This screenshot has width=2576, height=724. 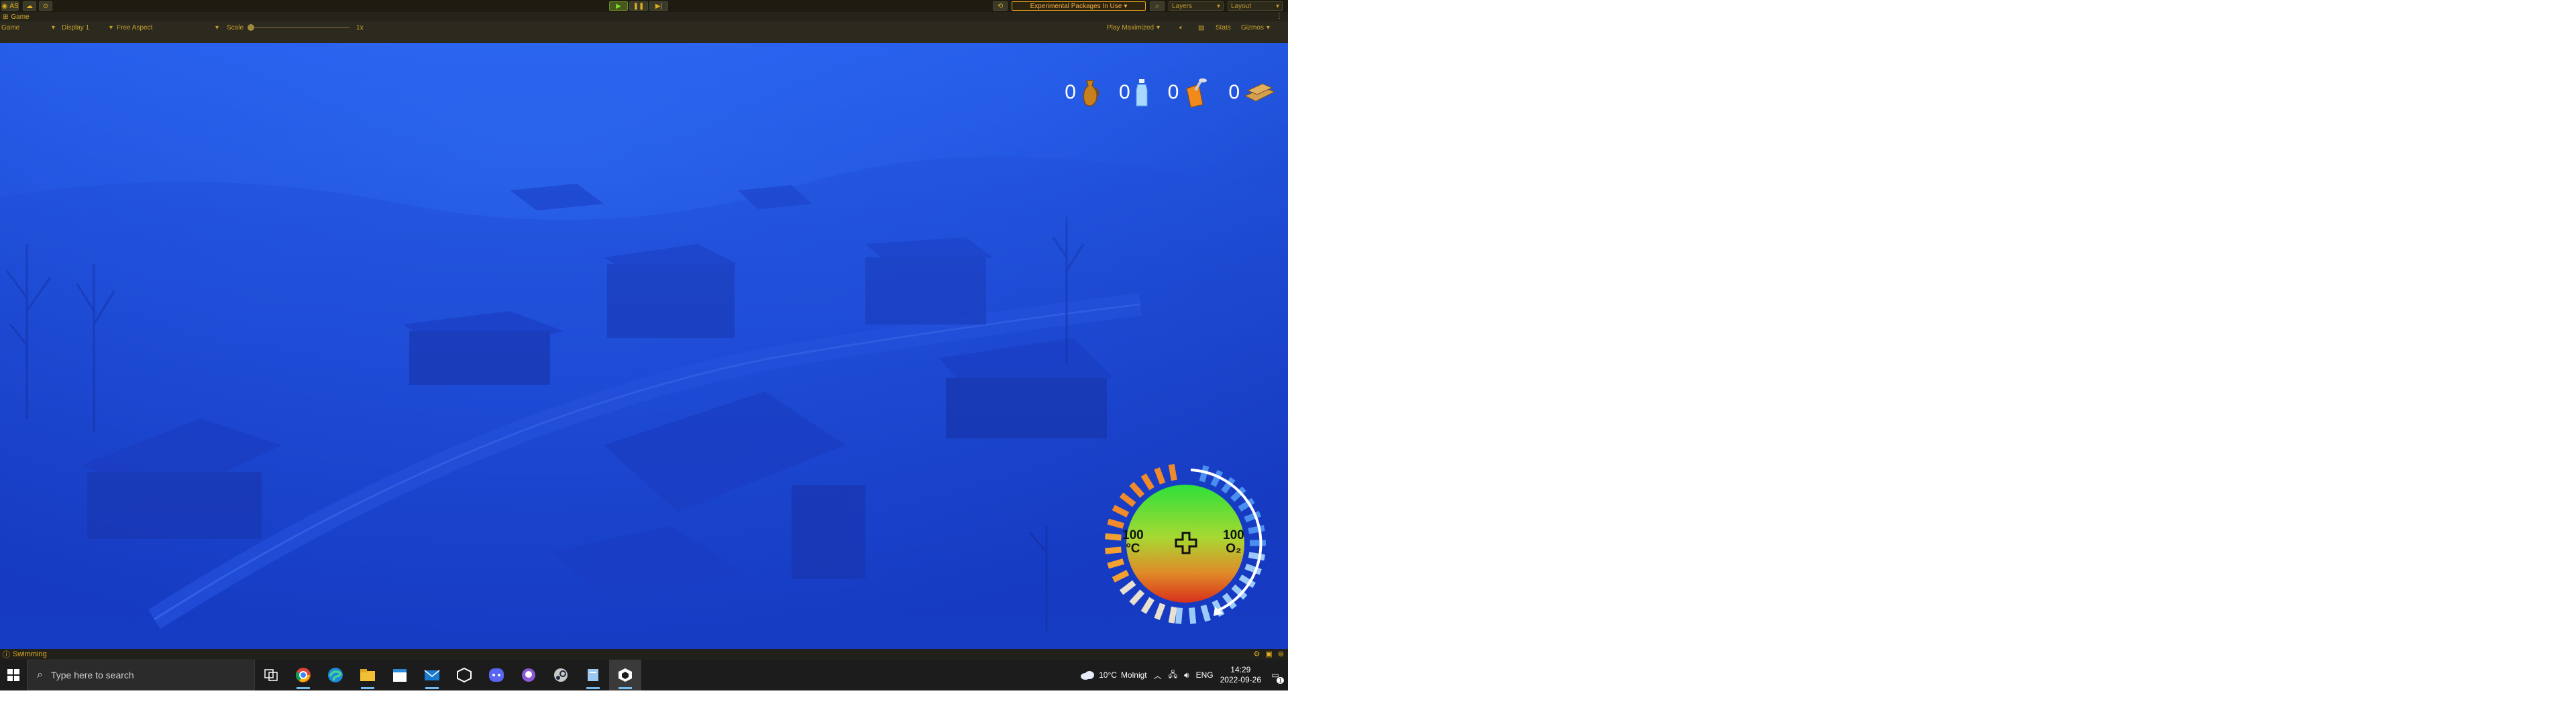 I want to click on aspect-label: Free Aspect, so click(x=135, y=27).